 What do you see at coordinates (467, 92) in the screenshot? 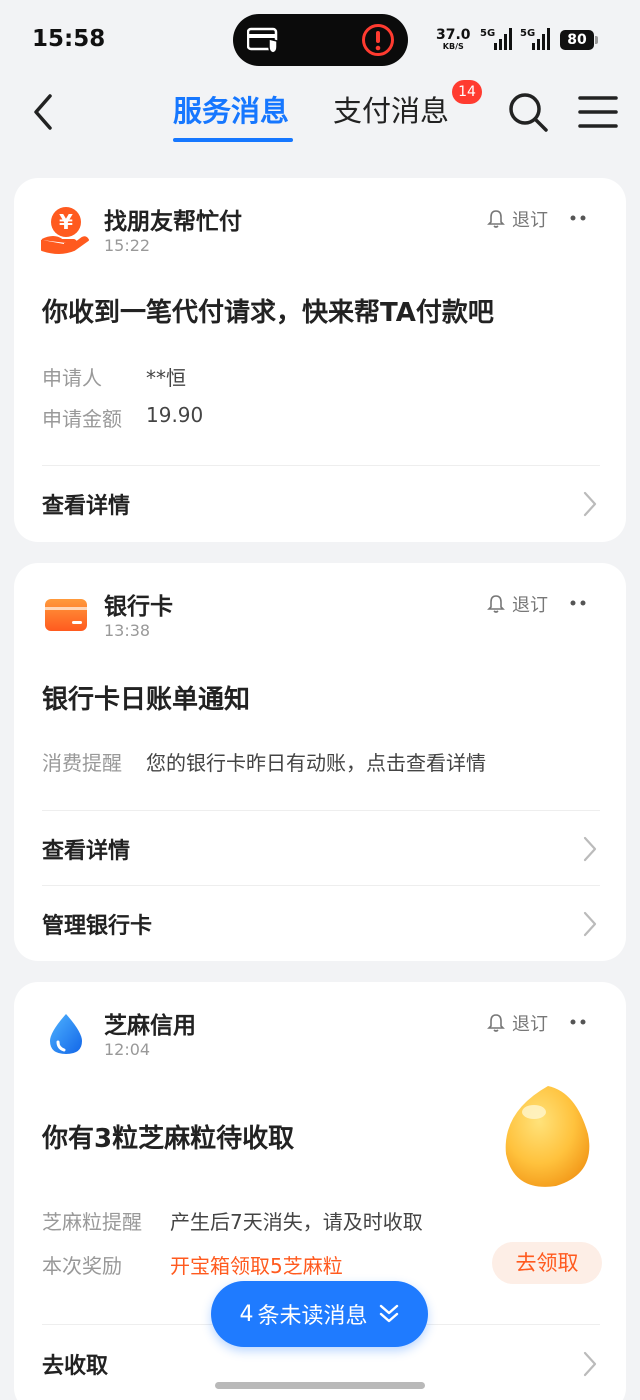
I see `unread-badge: 14` at bounding box center [467, 92].